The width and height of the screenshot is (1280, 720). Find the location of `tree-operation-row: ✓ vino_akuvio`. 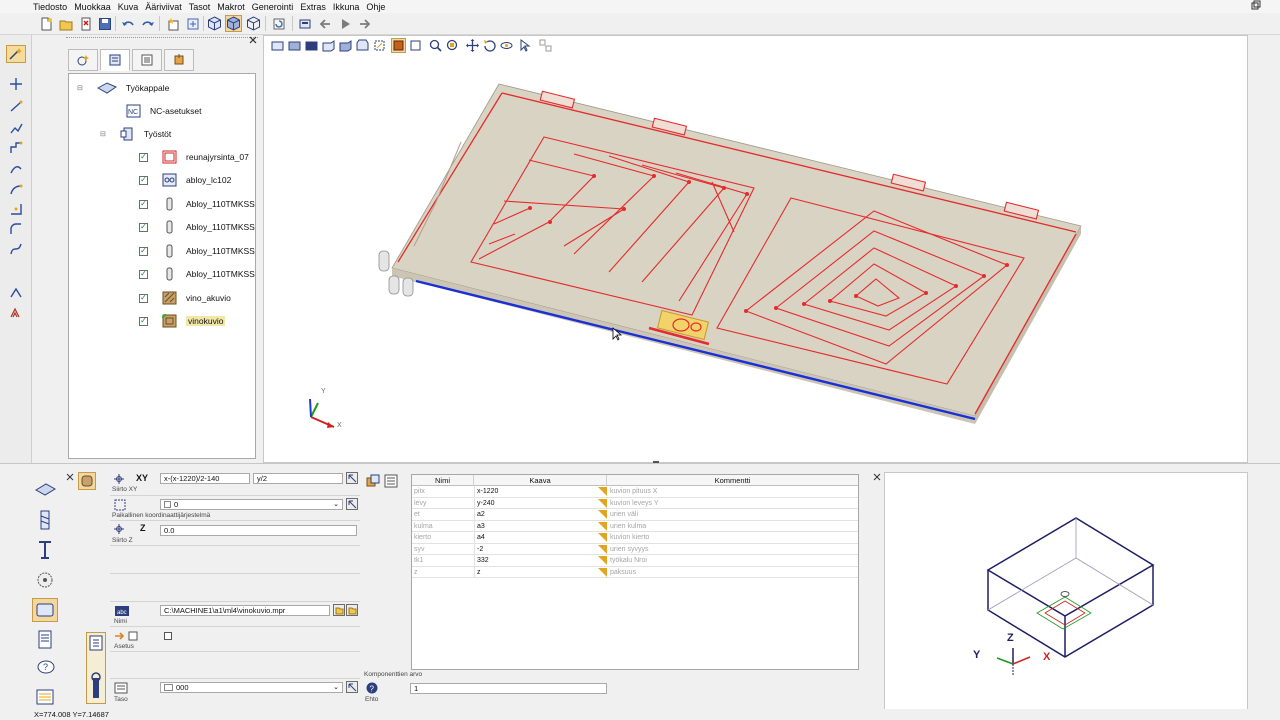

tree-operation-row: ✓ vino_akuvio is located at coordinates (185, 298).